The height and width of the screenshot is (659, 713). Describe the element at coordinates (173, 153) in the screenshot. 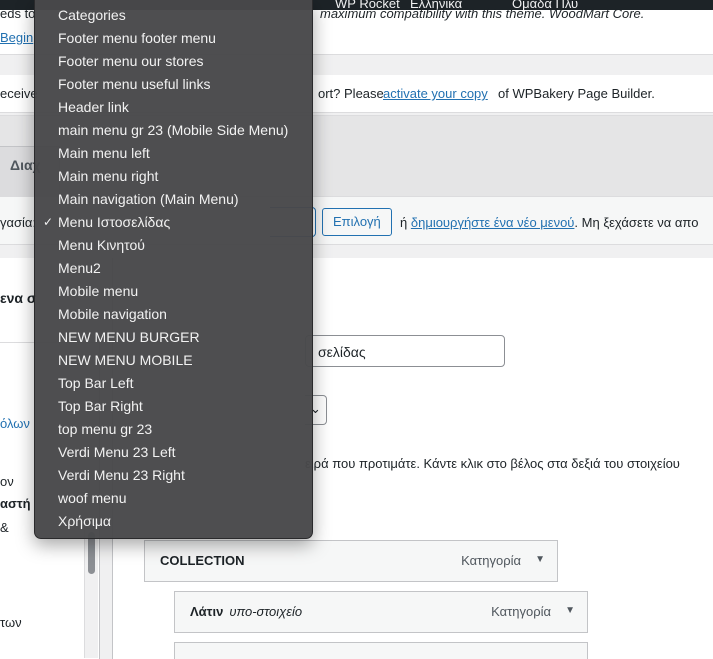

I see `dropdown-option: Main menu left` at that location.